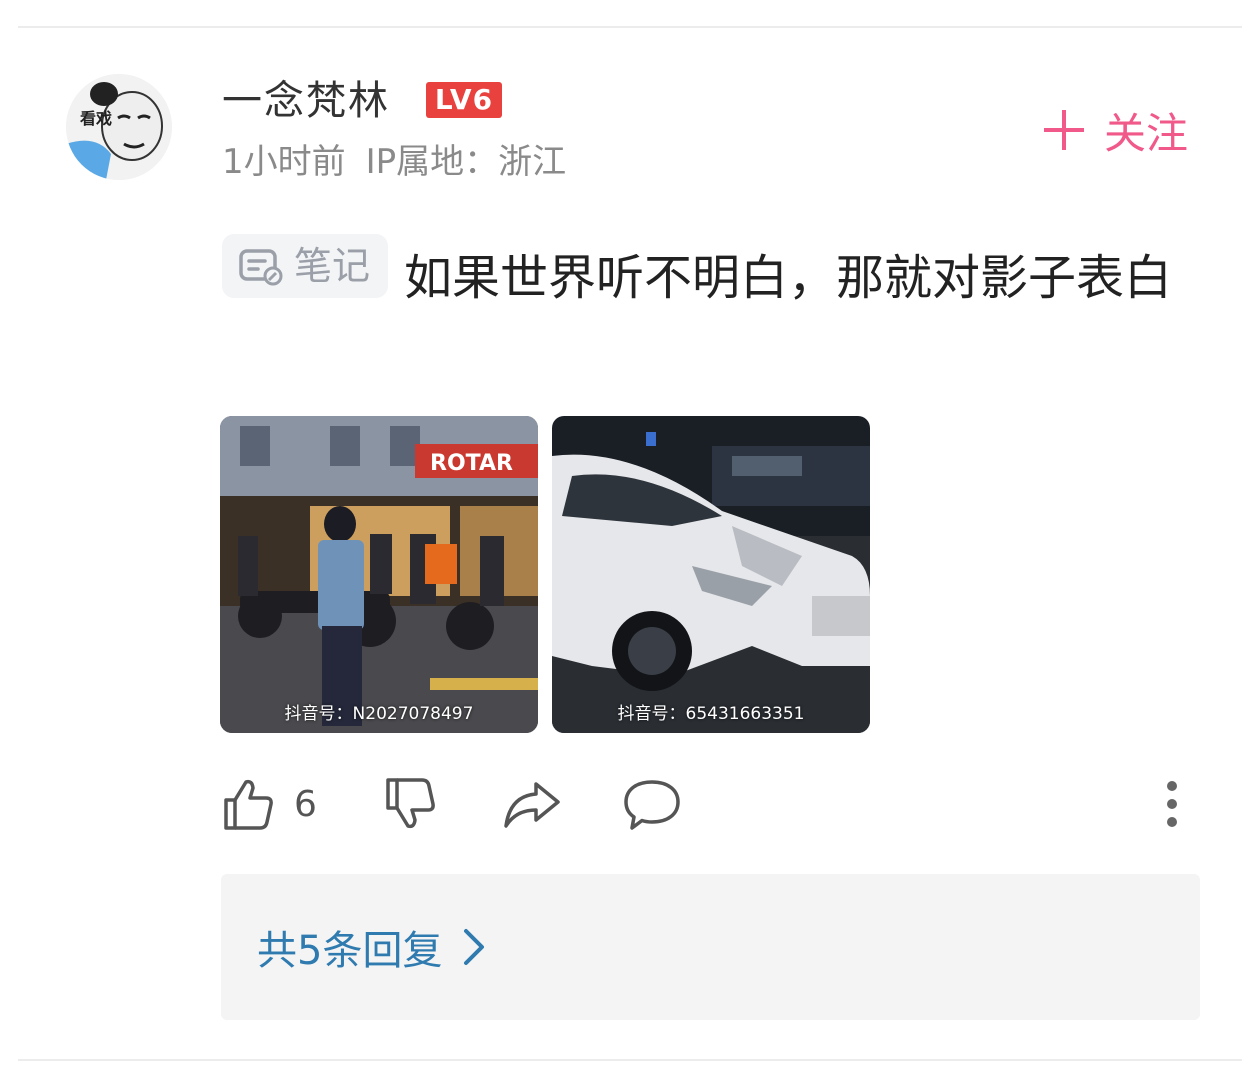  I want to click on more-options-button, so click(1172, 804).